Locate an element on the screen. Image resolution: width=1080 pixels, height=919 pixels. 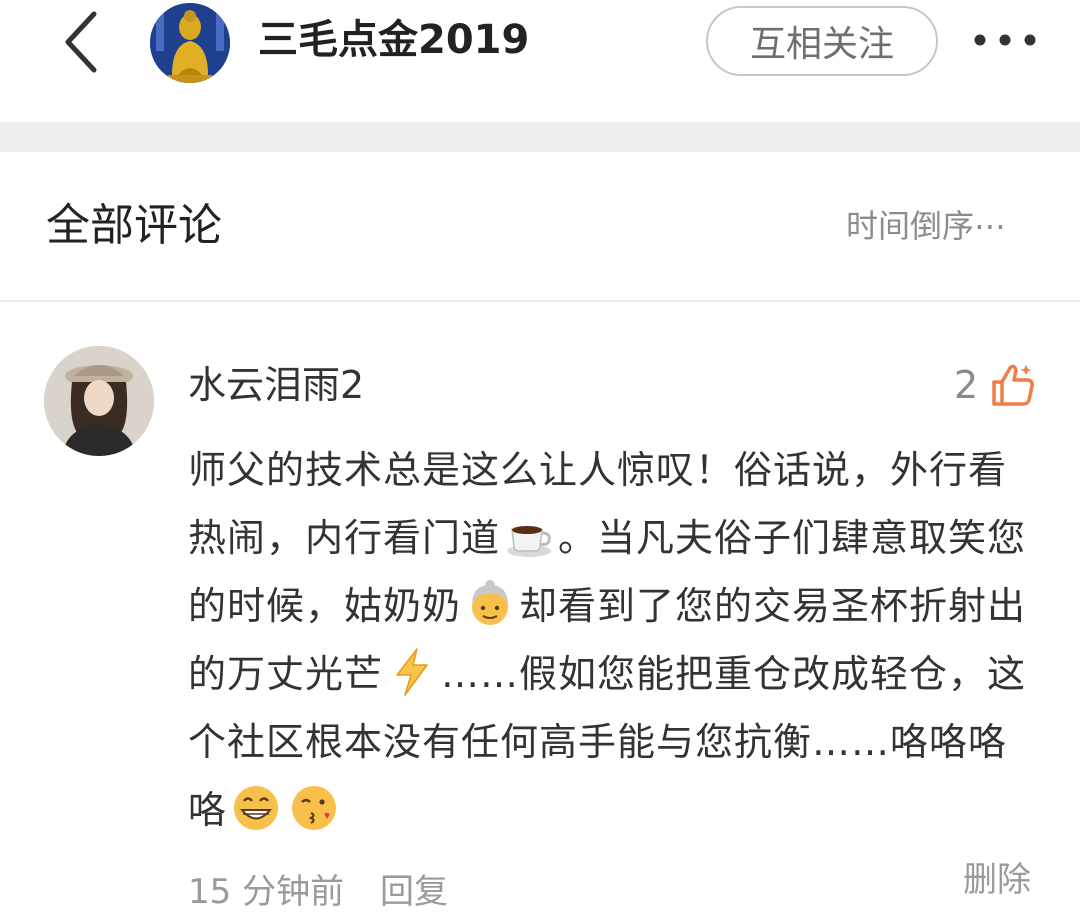
lightning-emoji is located at coordinates (412, 672).